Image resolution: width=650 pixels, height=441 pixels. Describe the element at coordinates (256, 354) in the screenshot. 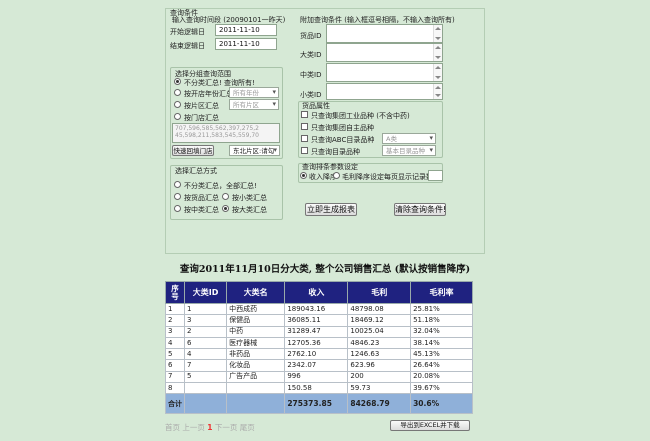

I see `cell-cat-name: 非药品` at that location.